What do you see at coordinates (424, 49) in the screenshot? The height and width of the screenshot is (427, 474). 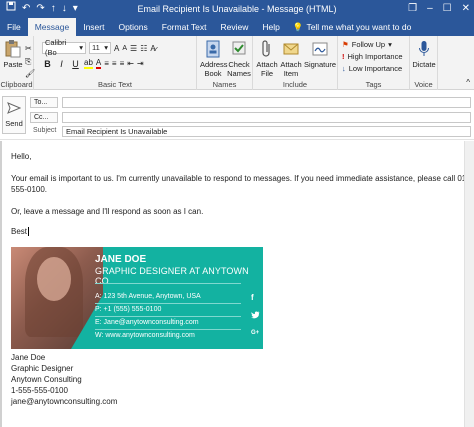 I see `microphone-icon` at bounding box center [424, 49].